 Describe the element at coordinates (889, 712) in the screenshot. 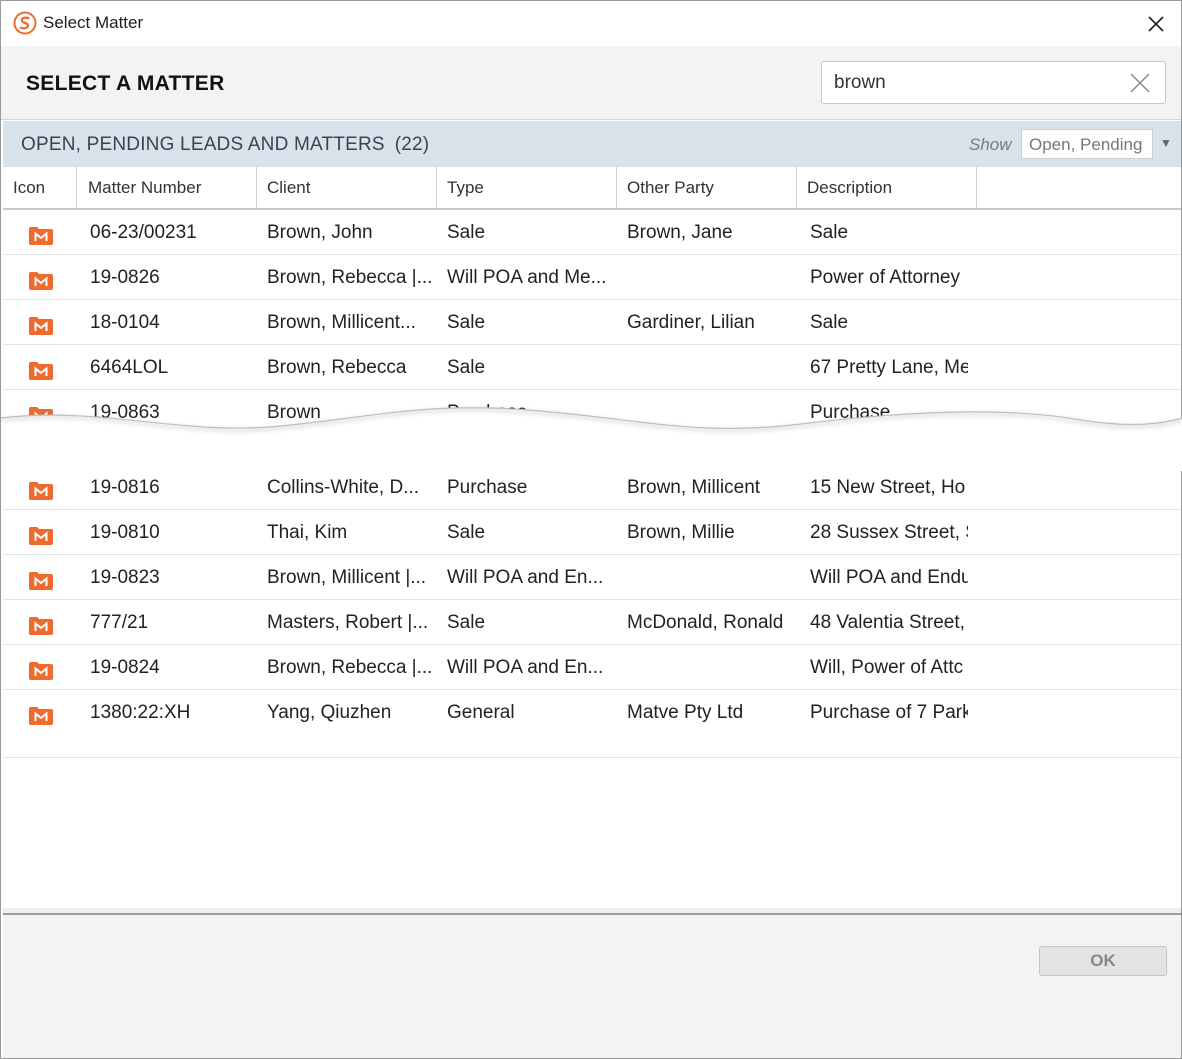

I see `cell-desc: Purchase of 7 Park` at that location.